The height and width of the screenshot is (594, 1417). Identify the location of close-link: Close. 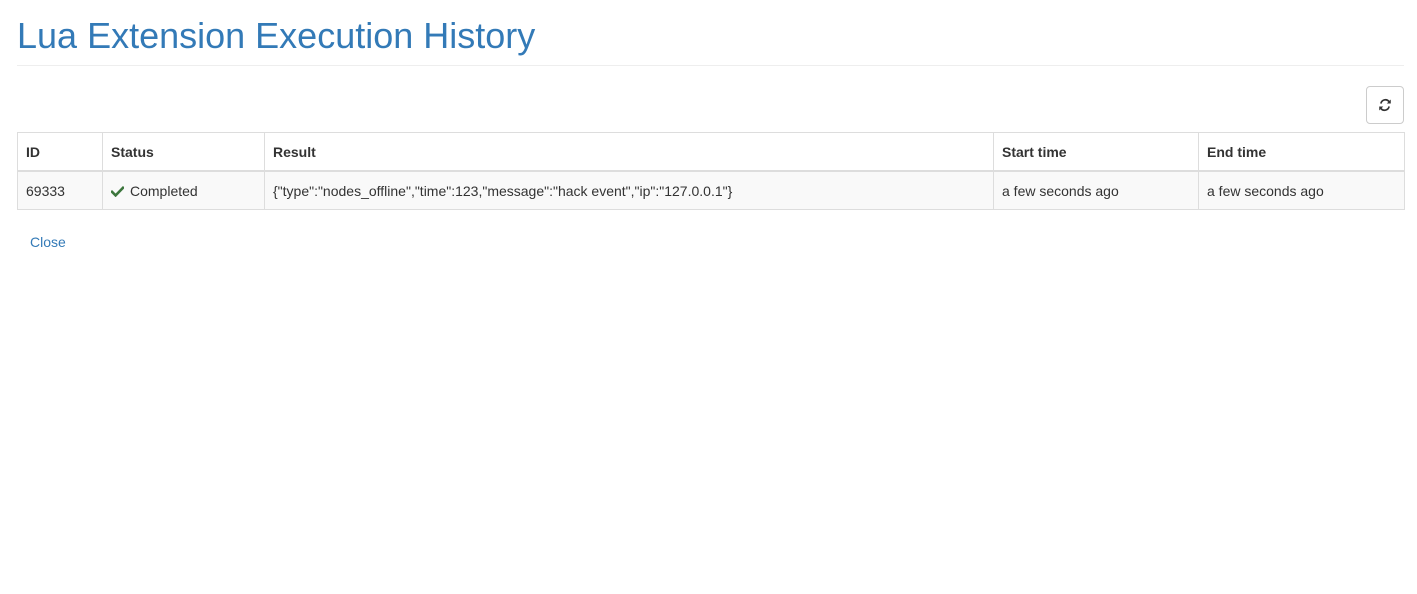
(48, 242).